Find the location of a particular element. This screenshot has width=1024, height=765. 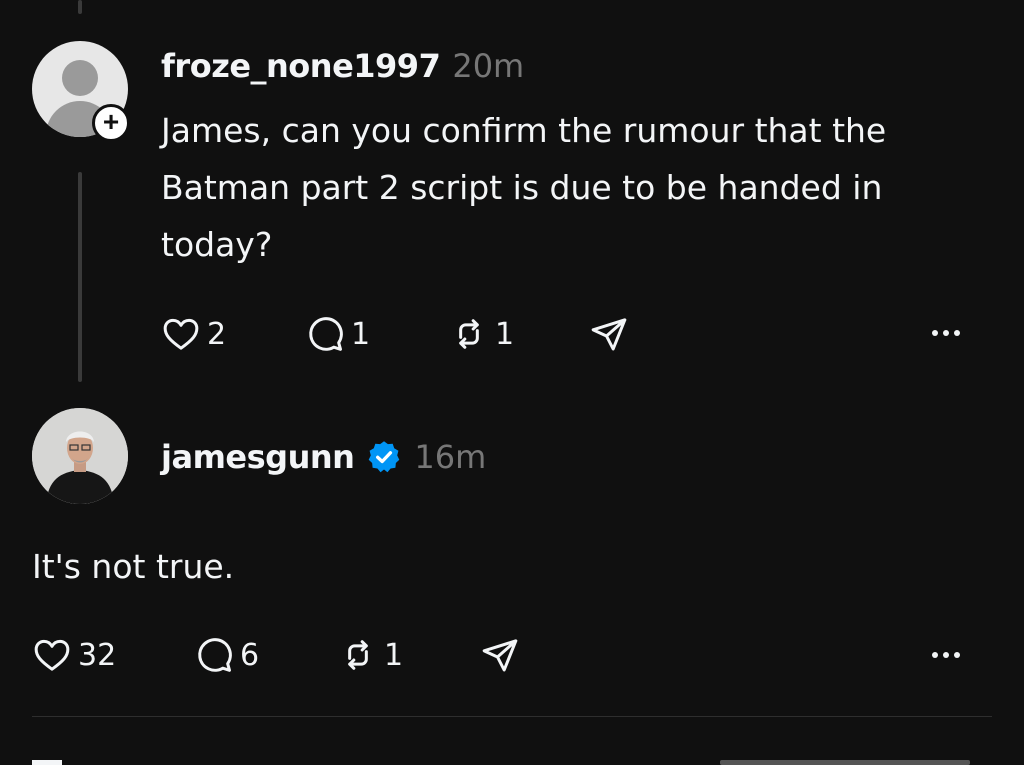

next-item-partial is located at coordinates (47, 762).